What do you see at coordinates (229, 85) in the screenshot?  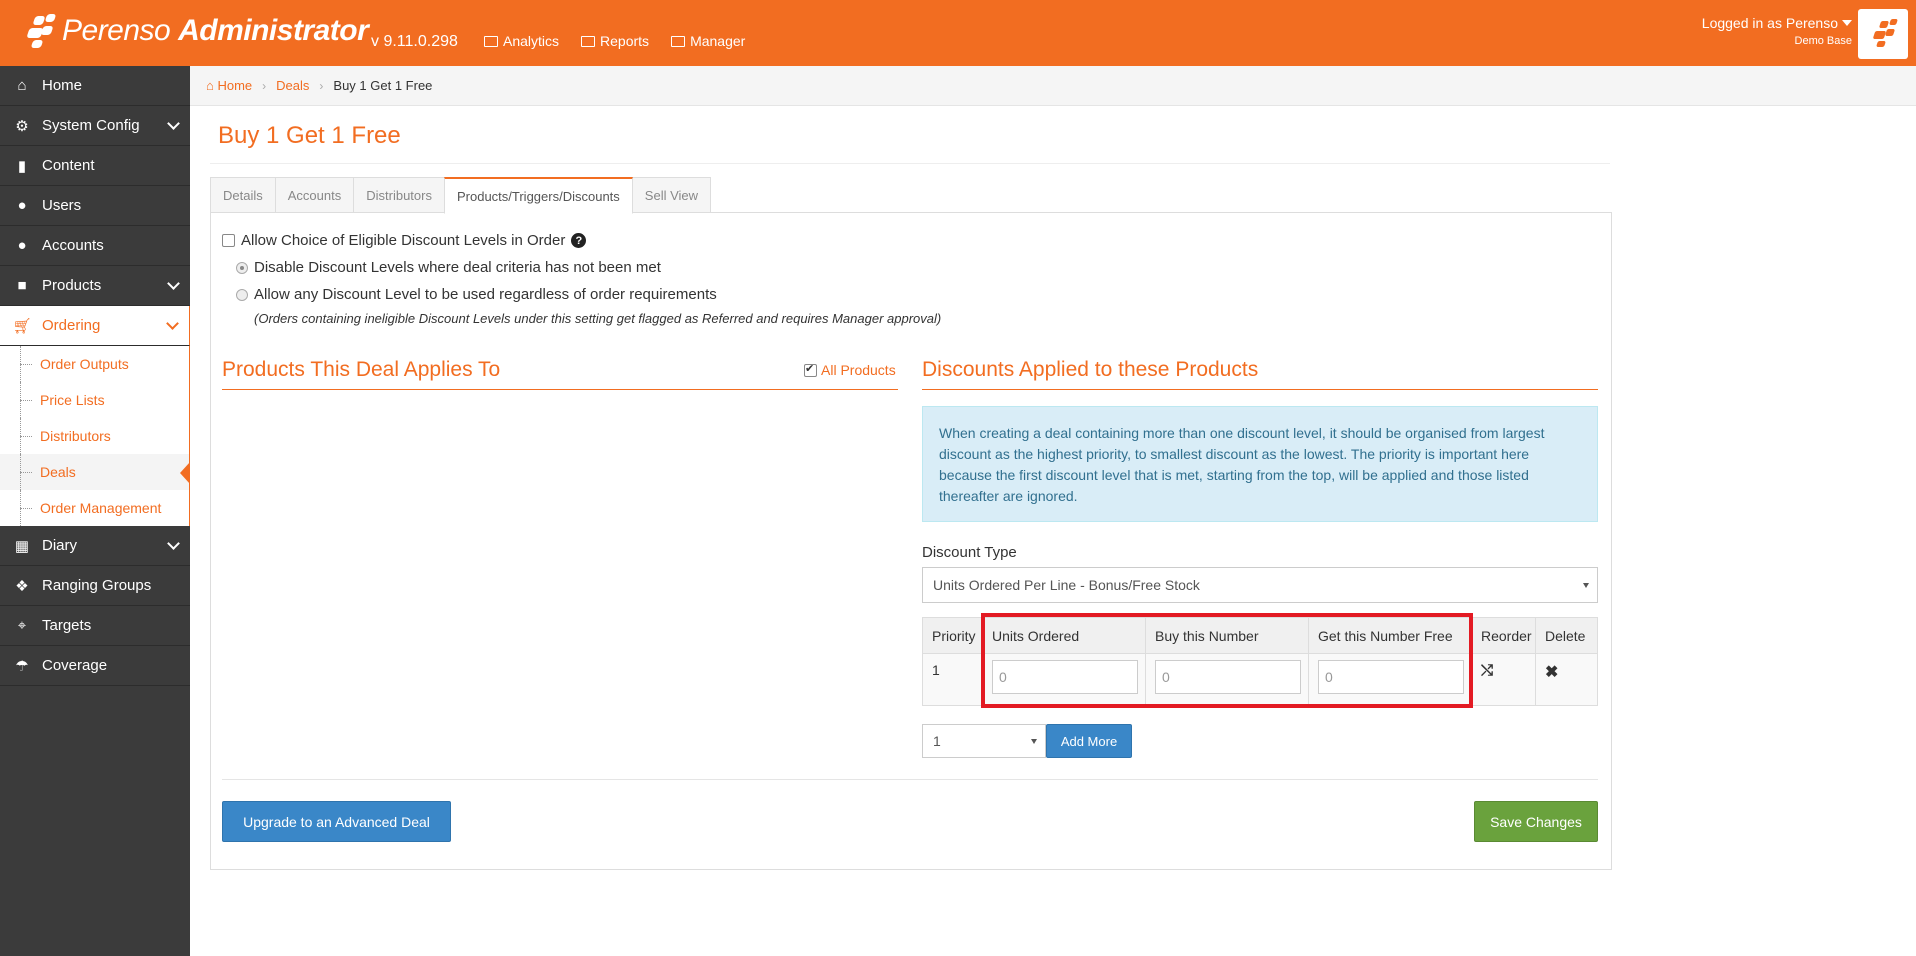 I see `breadcrumb-home: ⌂ Home` at bounding box center [229, 85].